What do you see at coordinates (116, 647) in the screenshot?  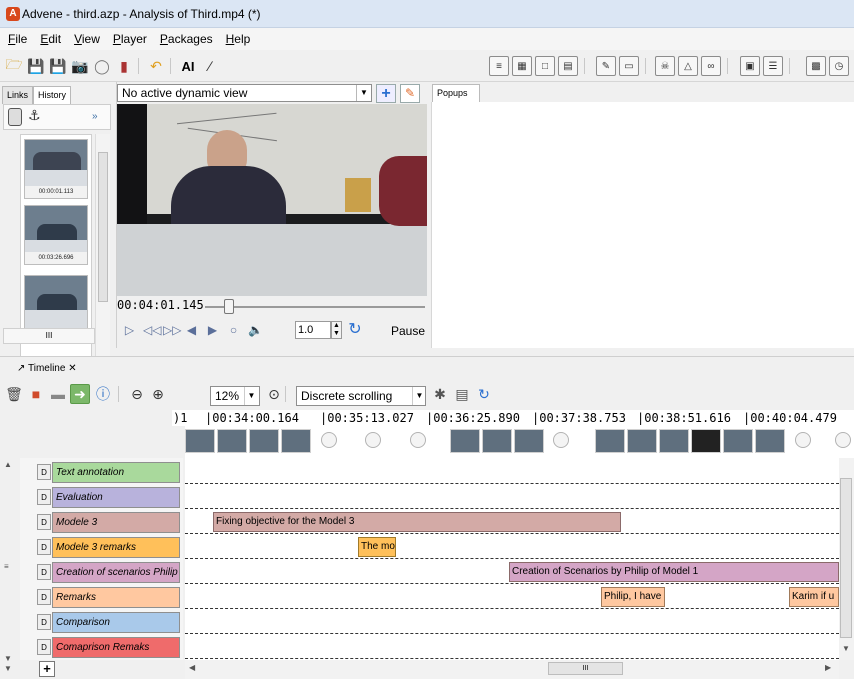 I see `track-label-comparison-remarks: Comaprison Remaks` at bounding box center [116, 647].